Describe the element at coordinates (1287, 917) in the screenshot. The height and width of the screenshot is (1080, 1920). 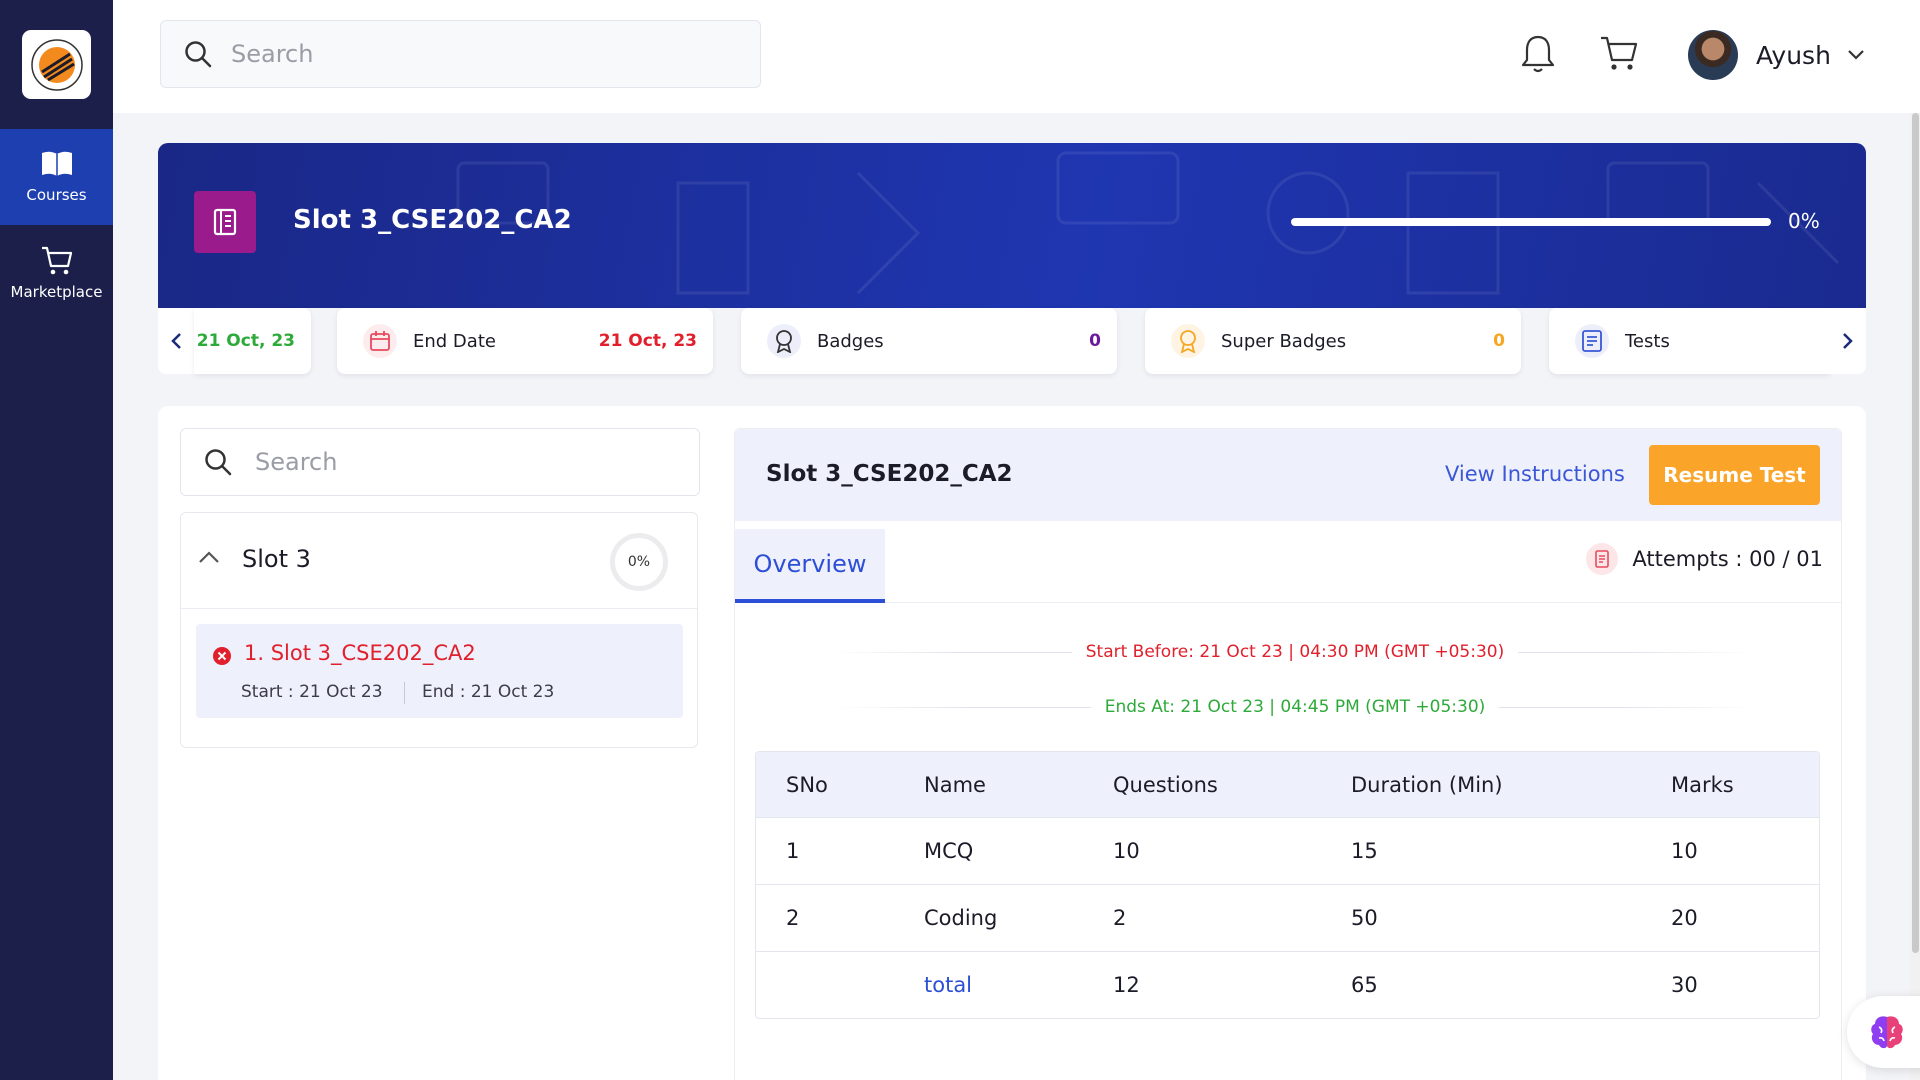
I see `table-row: 2 Coding 2 50 20` at that location.